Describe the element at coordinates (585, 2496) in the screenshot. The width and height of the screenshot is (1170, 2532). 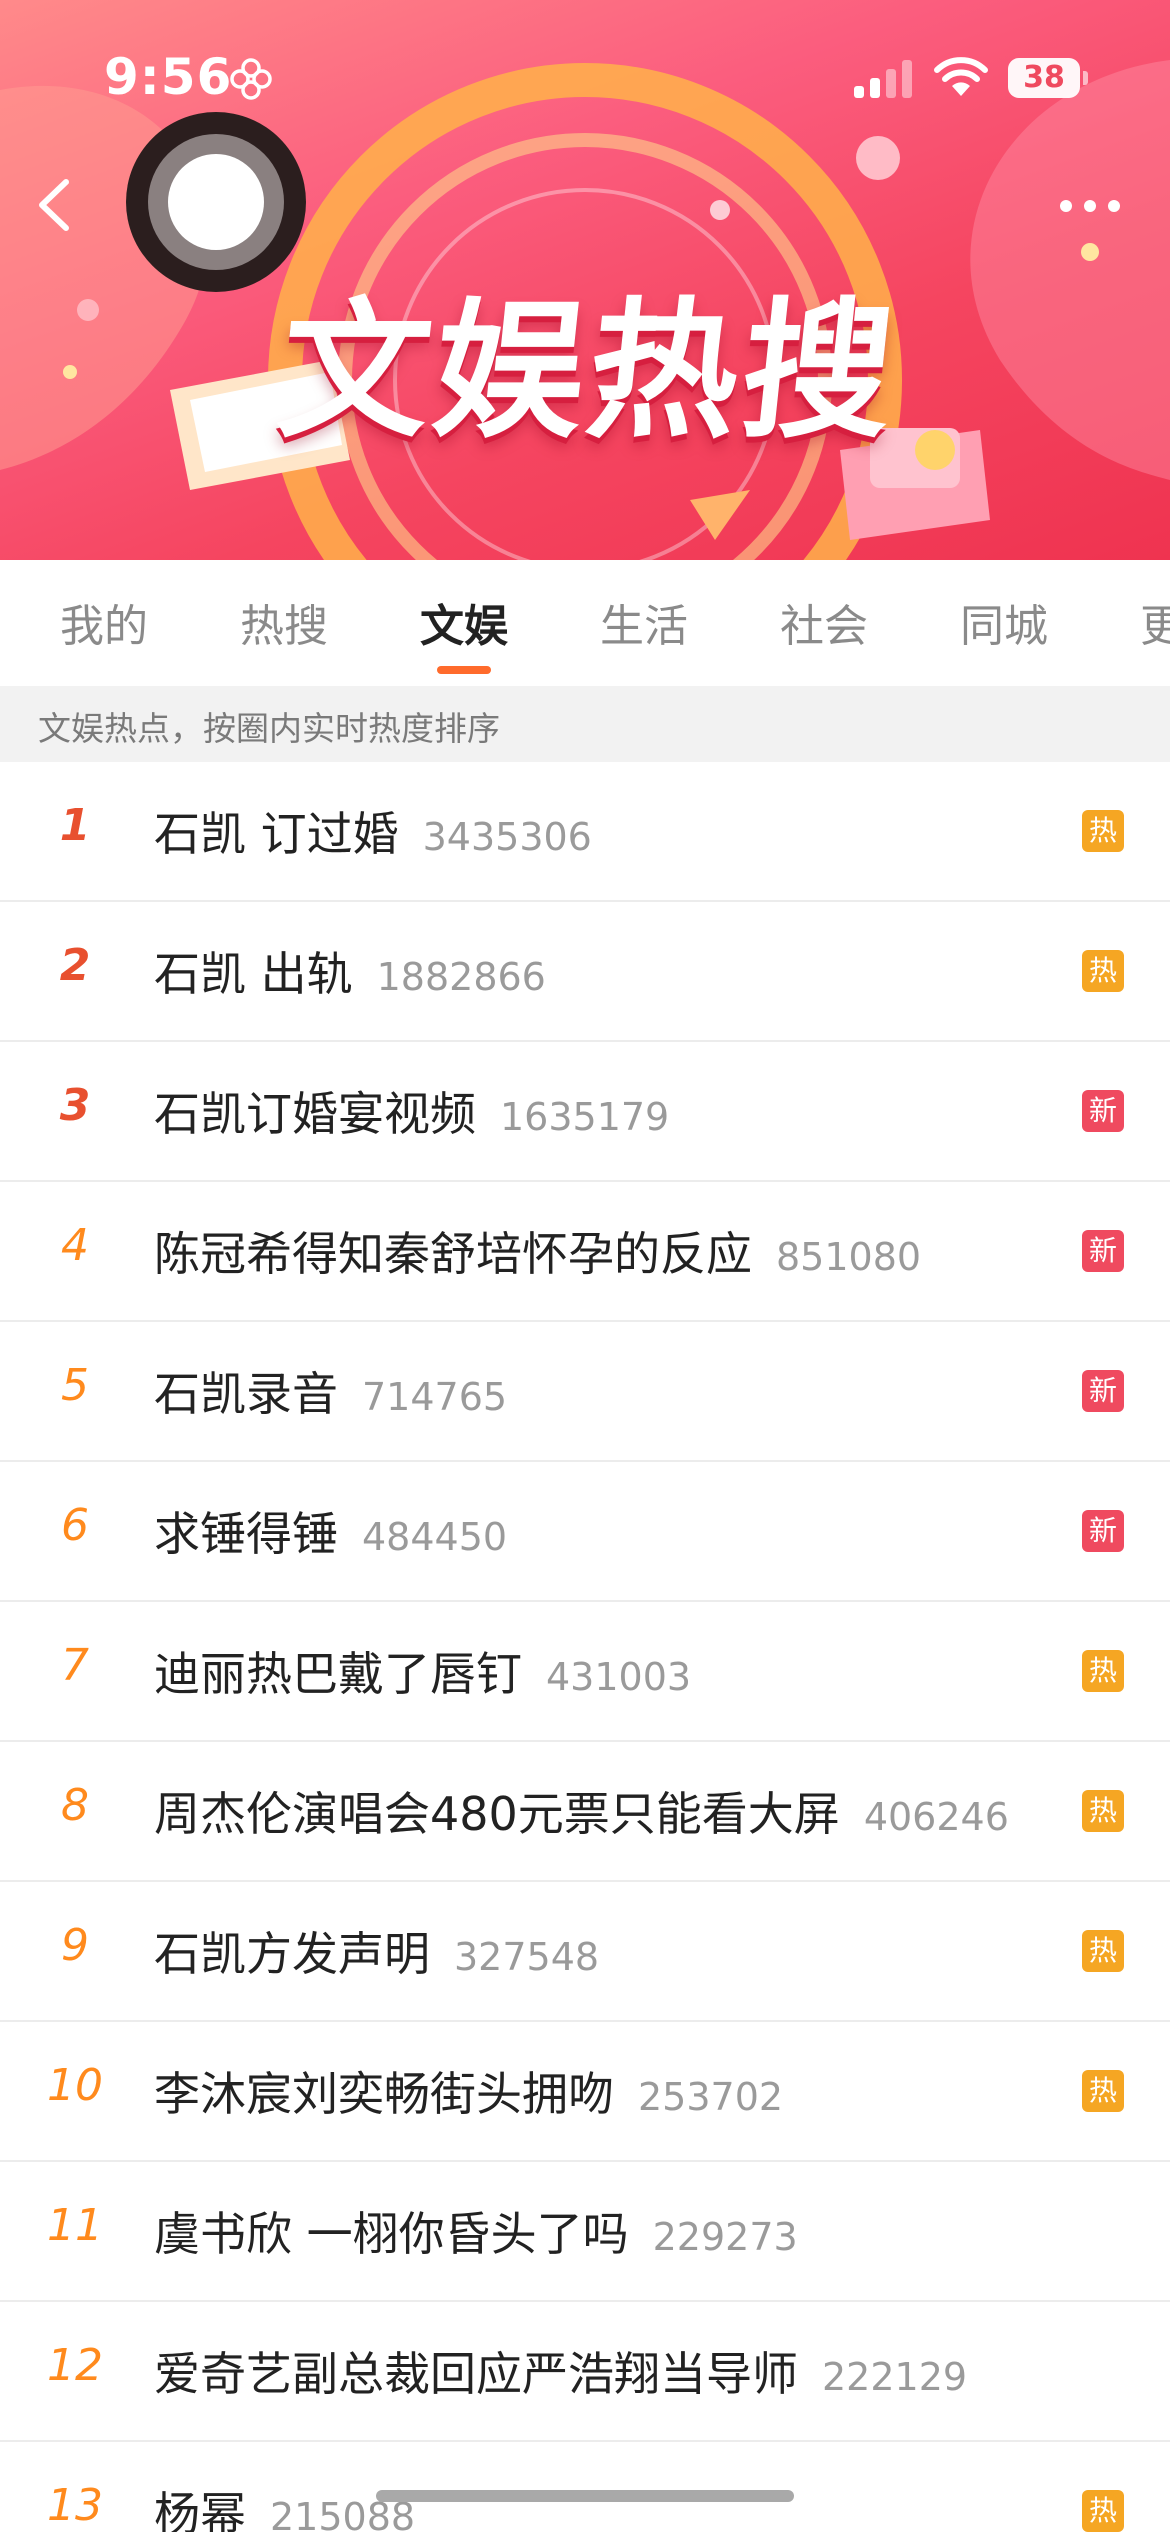
I see `home-indicator` at that location.